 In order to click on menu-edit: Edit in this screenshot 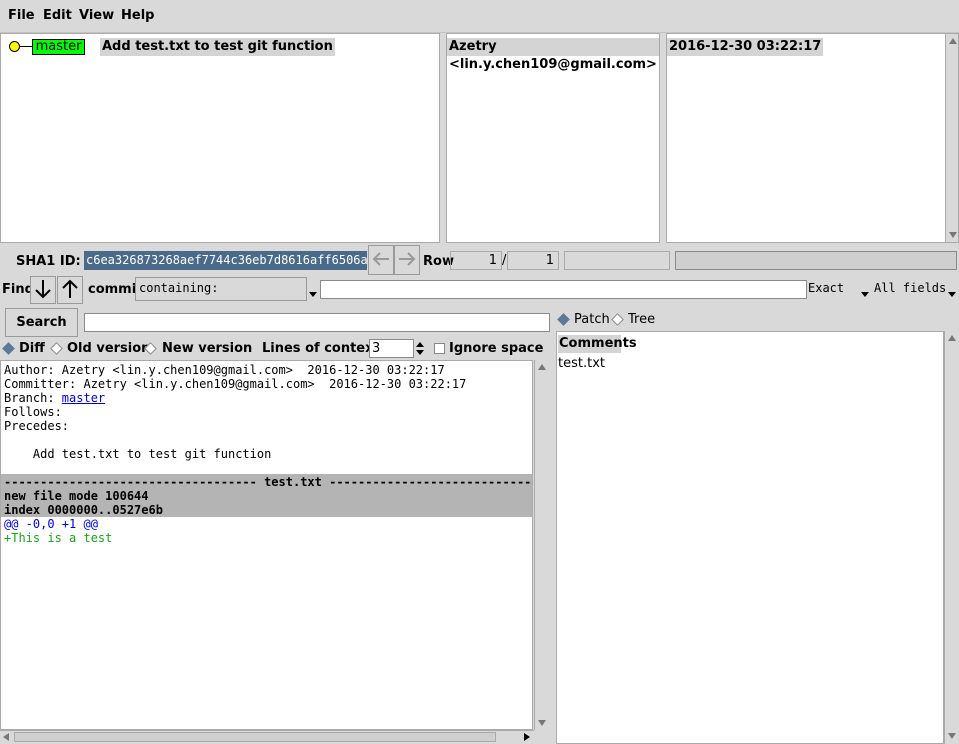, I will do `click(57, 15)`.